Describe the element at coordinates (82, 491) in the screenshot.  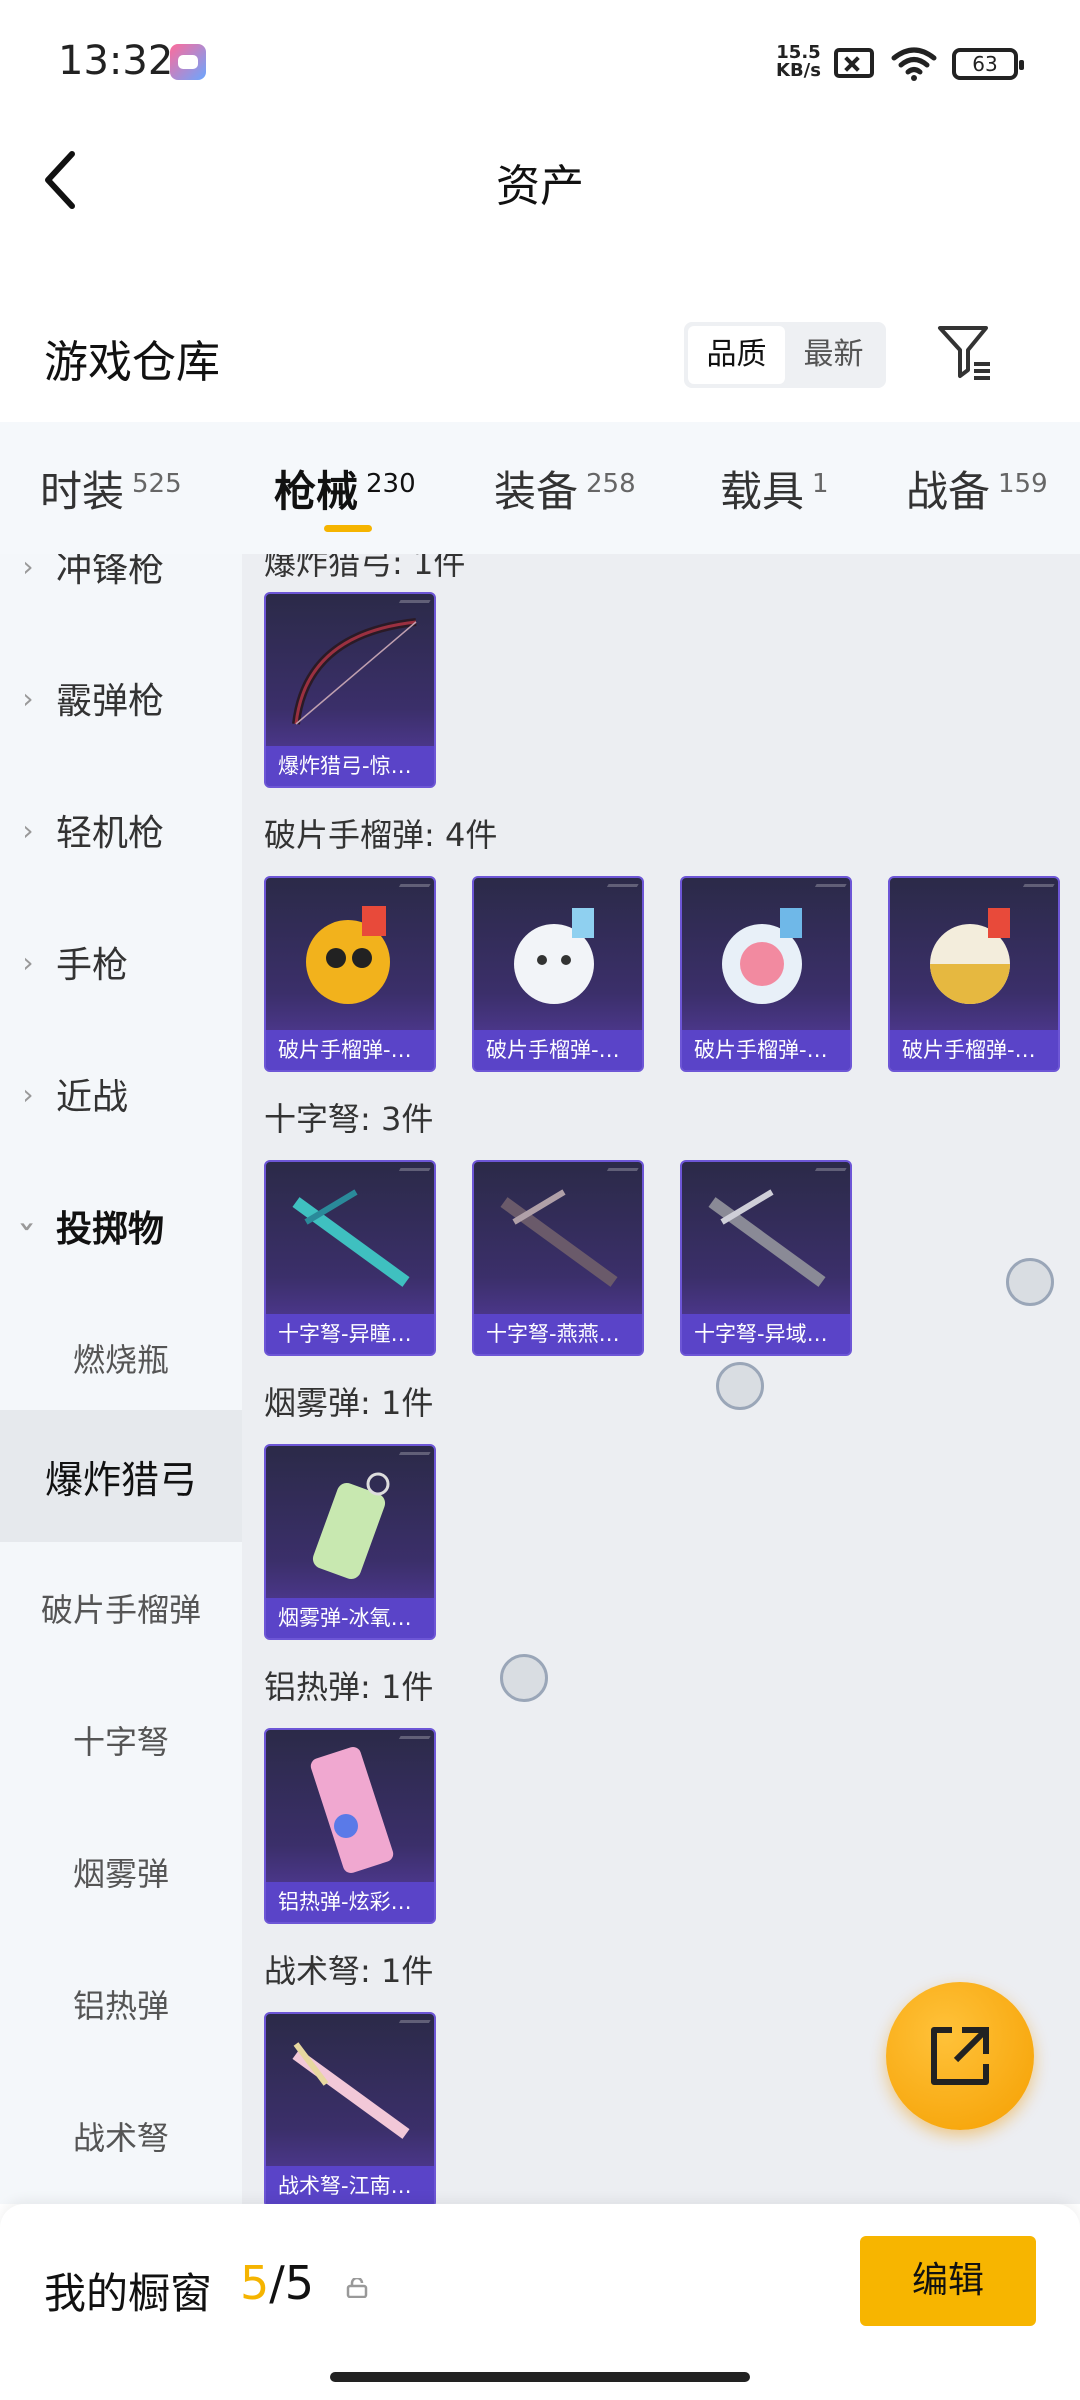
I see `tab-label: 时装` at that location.